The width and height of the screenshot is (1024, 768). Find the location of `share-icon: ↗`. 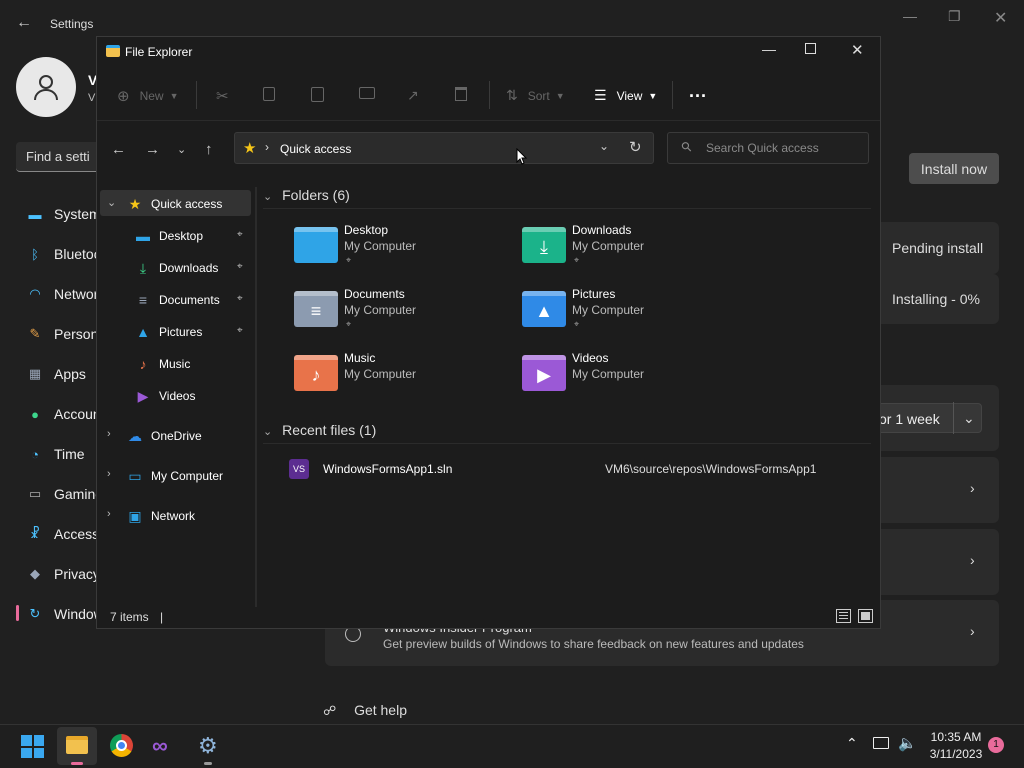

share-icon: ↗ is located at coordinates (413, 95).